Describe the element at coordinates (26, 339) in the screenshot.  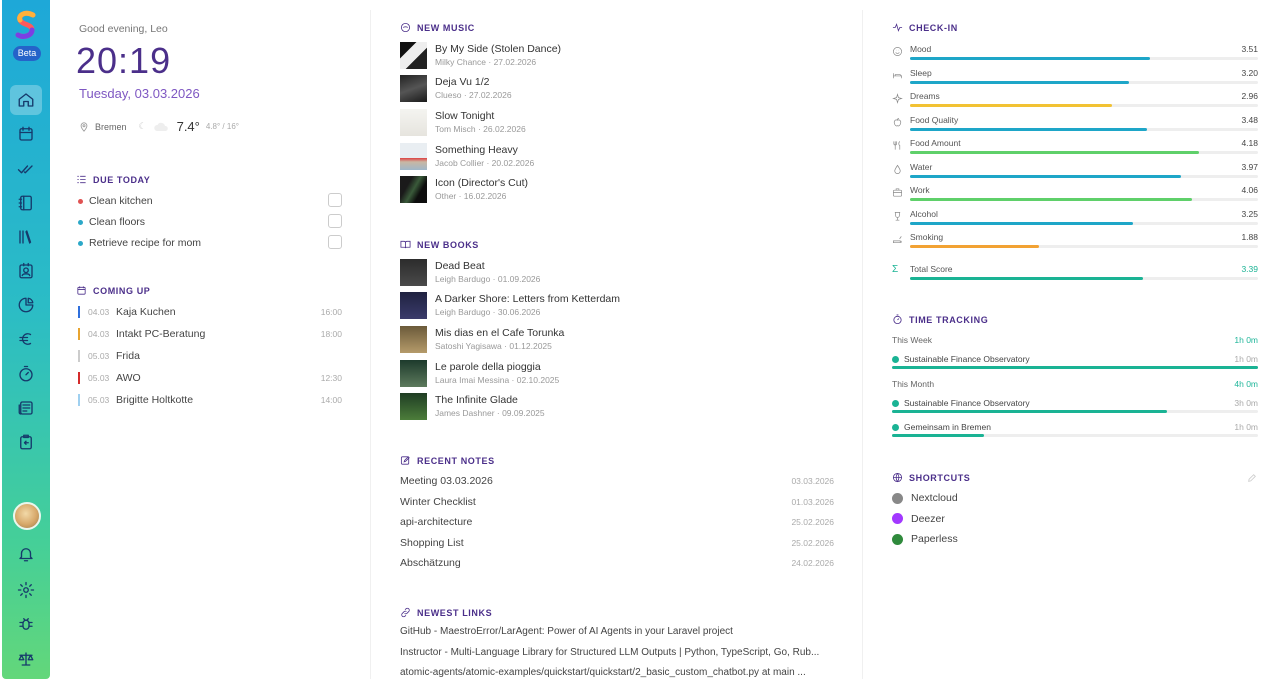
I see `nav-finance` at that location.